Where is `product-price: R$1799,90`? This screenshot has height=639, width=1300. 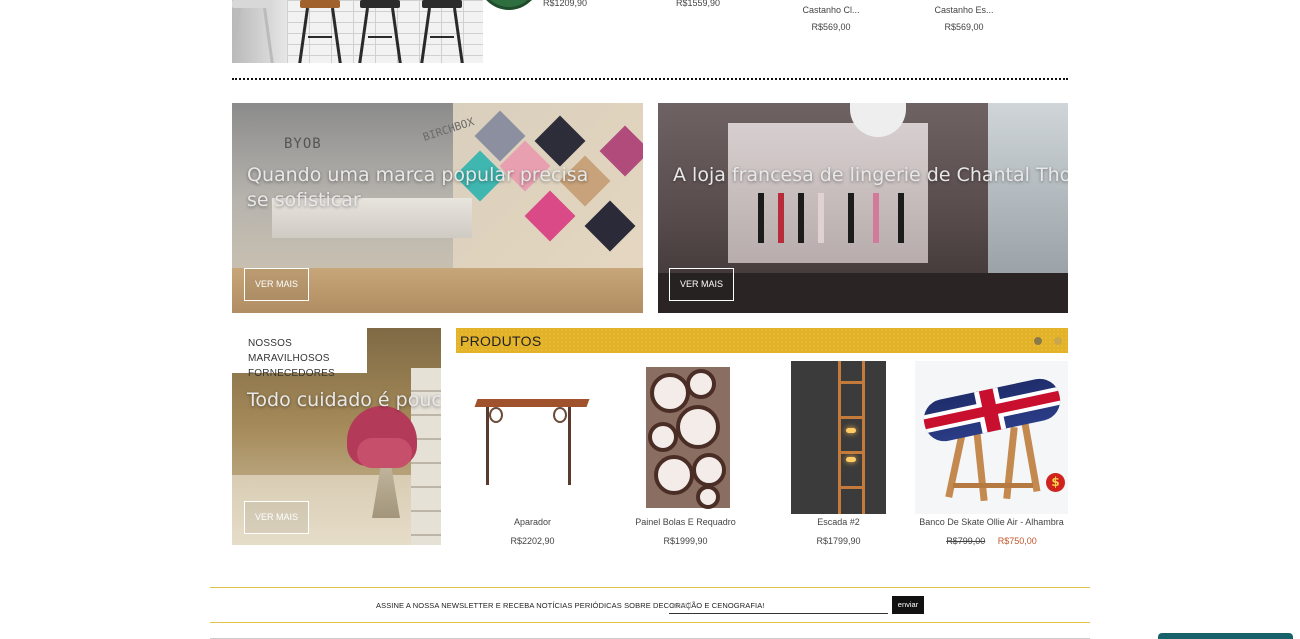
product-price: R$1799,90 is located at coordinates (838, 541).